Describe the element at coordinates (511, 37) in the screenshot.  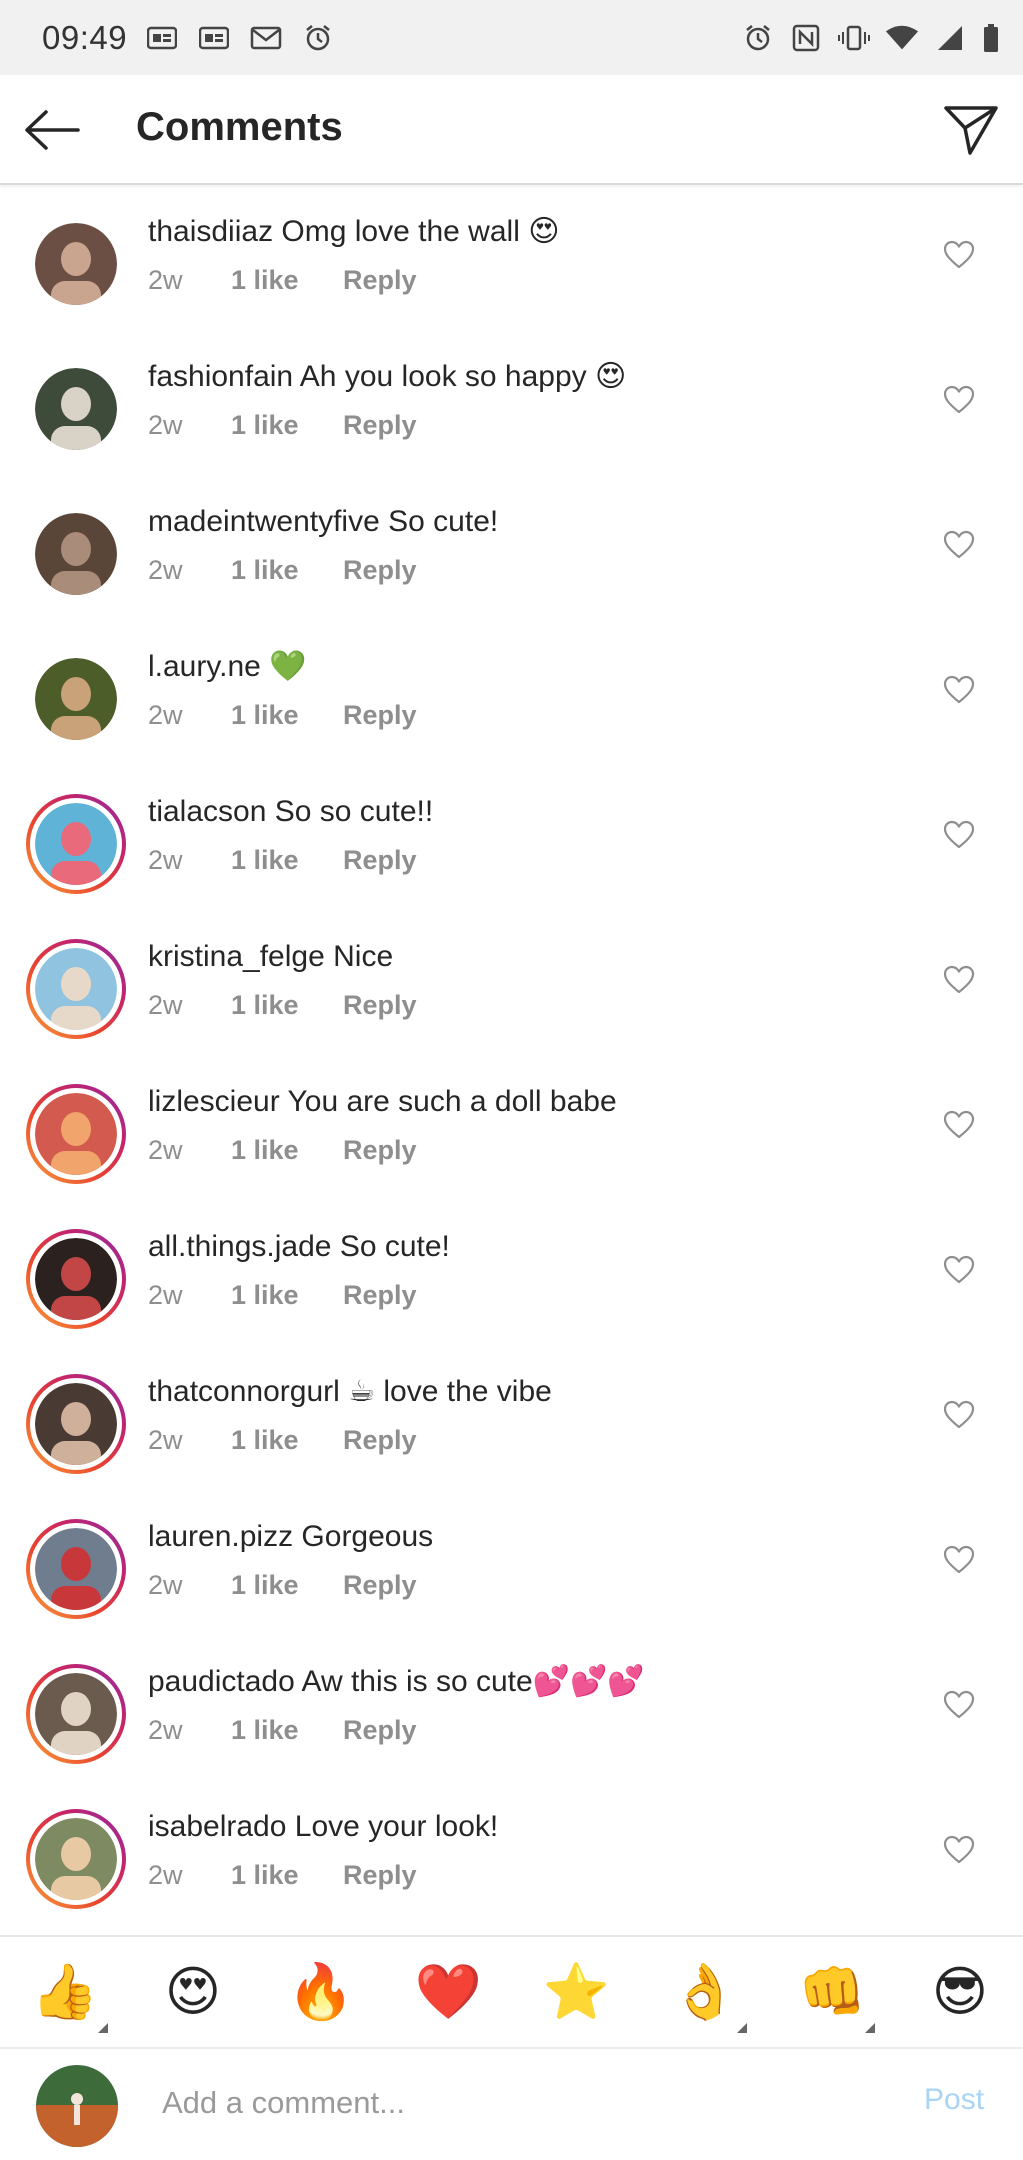
I see `status-bar: 09:49` at that location.